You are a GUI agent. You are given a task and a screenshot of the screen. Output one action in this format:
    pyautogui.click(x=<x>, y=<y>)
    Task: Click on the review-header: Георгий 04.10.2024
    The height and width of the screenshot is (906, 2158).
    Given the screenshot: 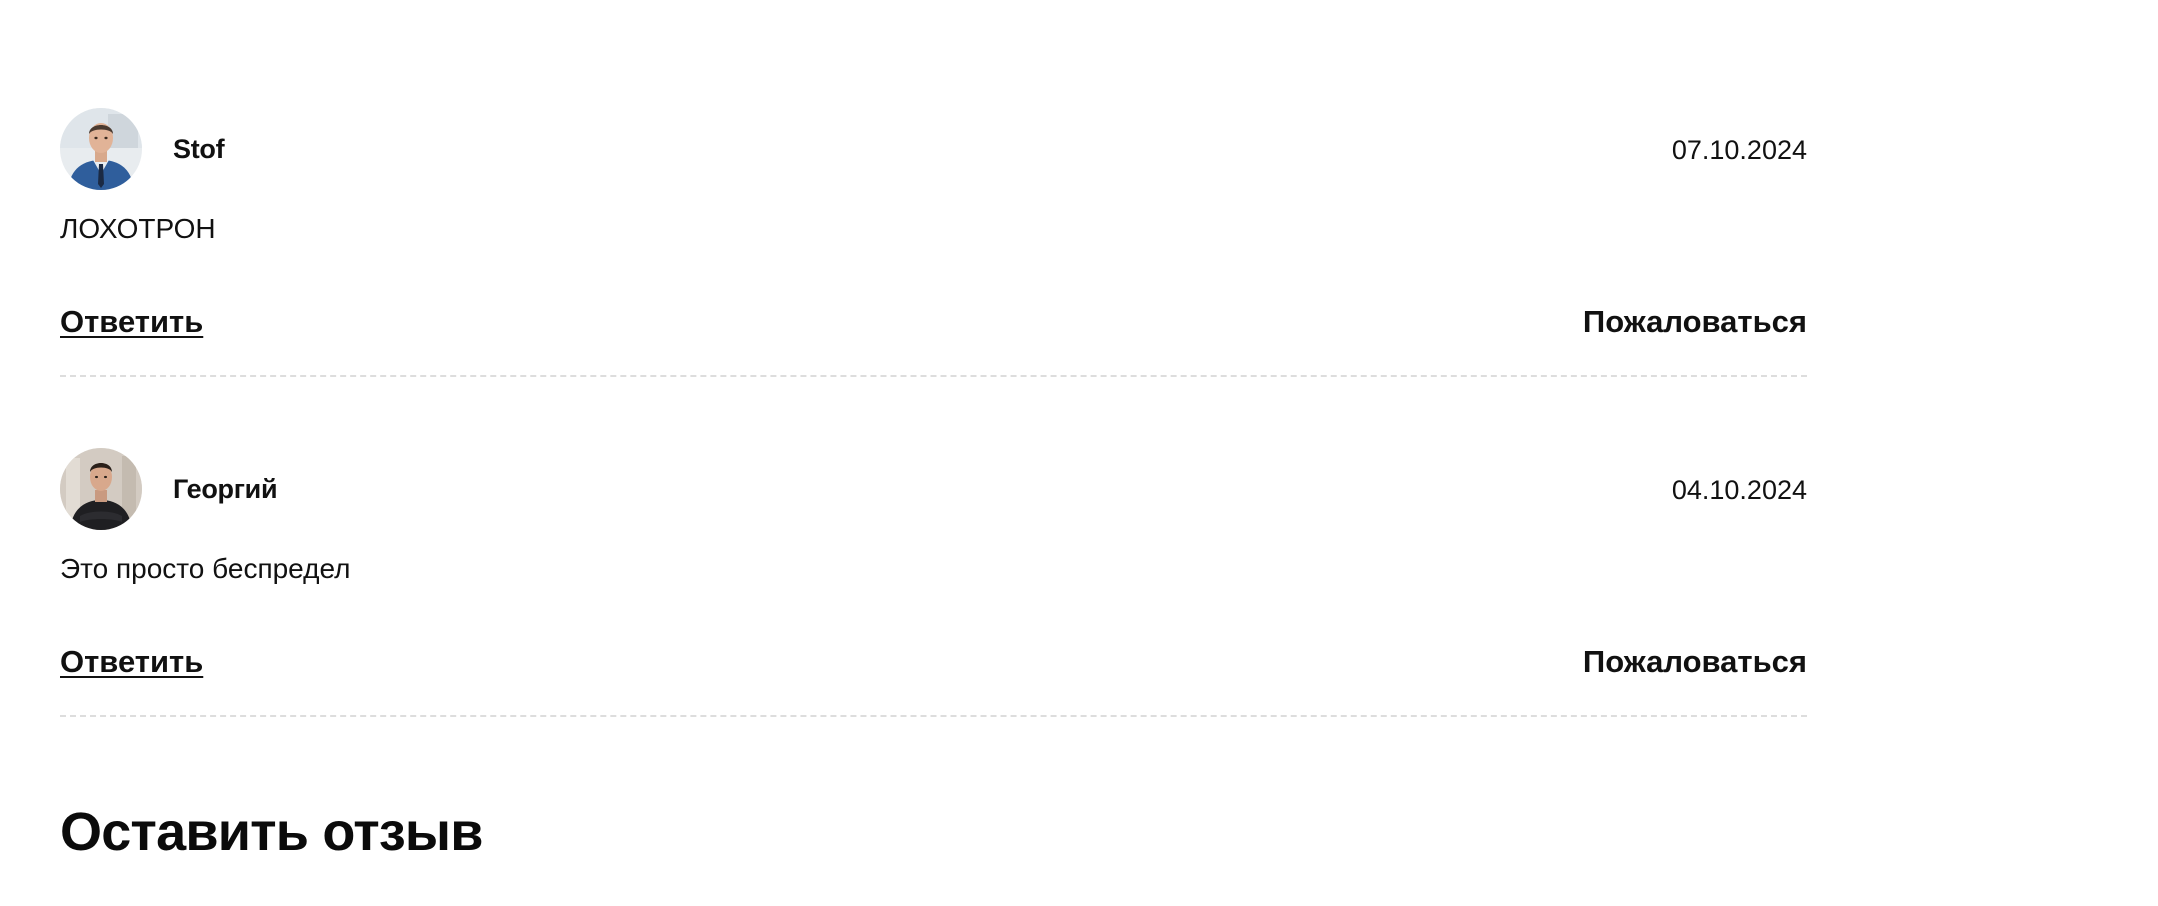 What is the action you would take?
    pyautogui.click(x=933, y=489)
    